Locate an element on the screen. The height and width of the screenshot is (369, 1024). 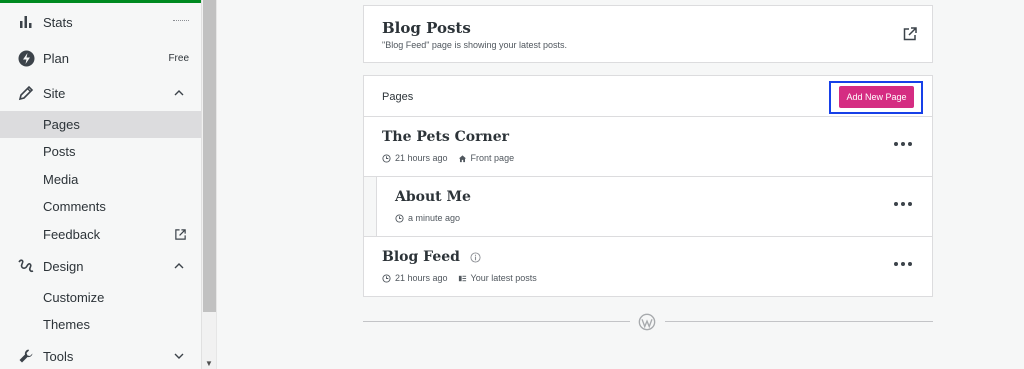
sidebar-item-label: Media is located at coordinates (61, 179).